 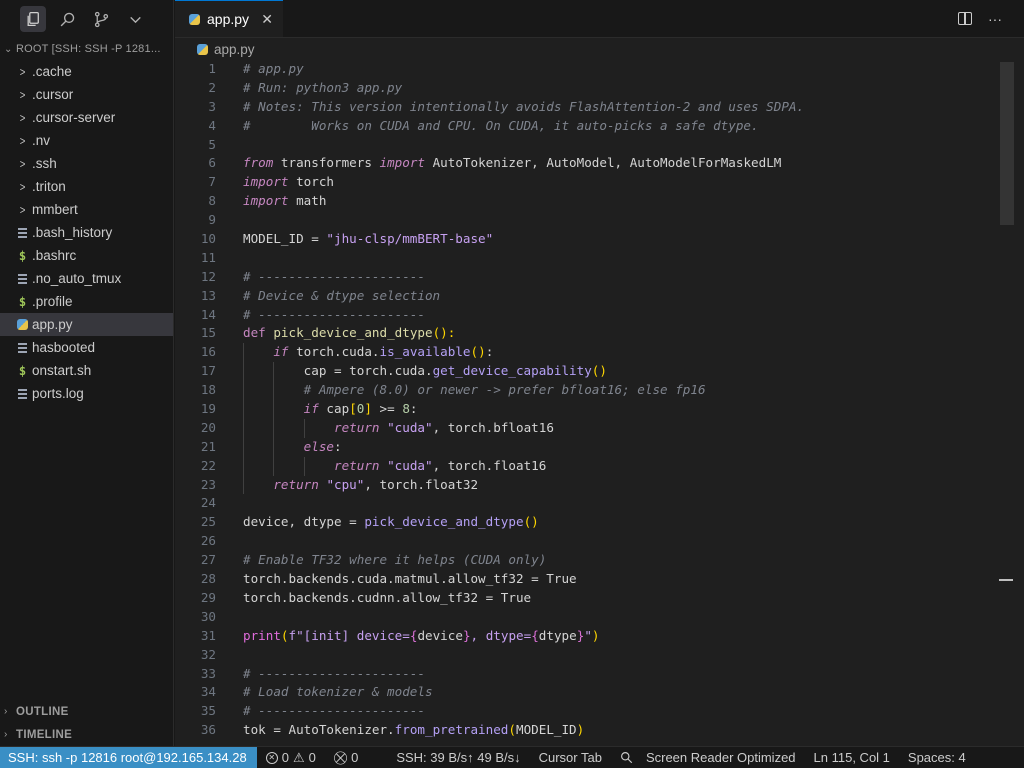 I want to click on line-number: 7, so click(x=212, y=182).